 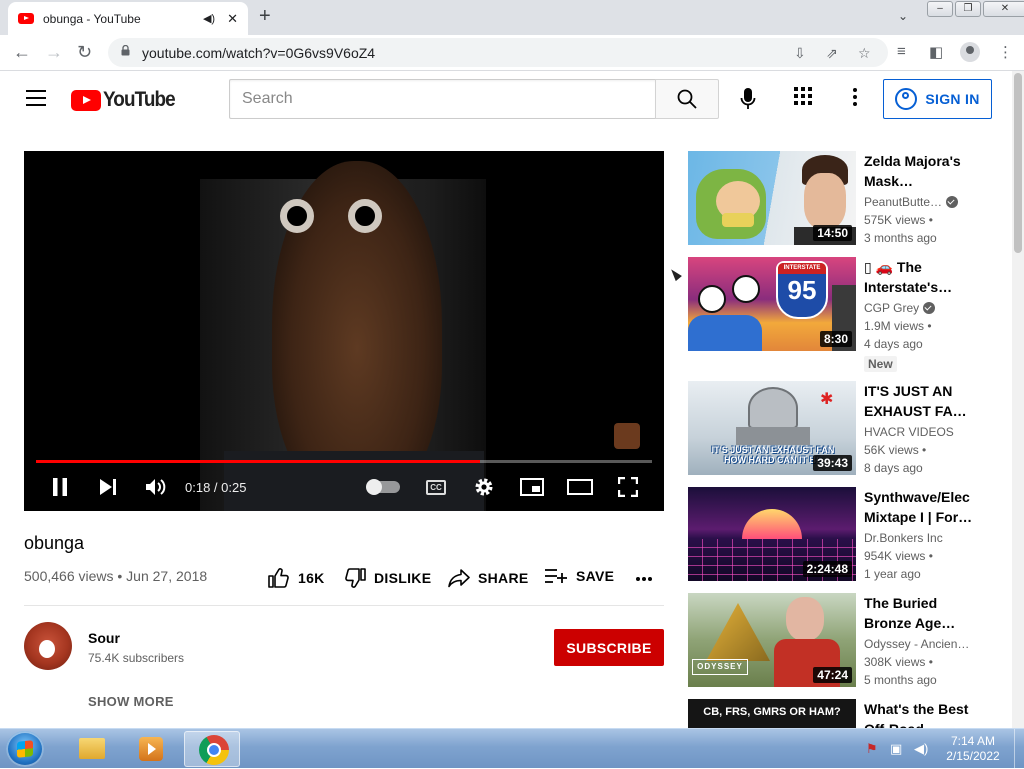 I want to click on progress-bar, so click(x=344, y=461).